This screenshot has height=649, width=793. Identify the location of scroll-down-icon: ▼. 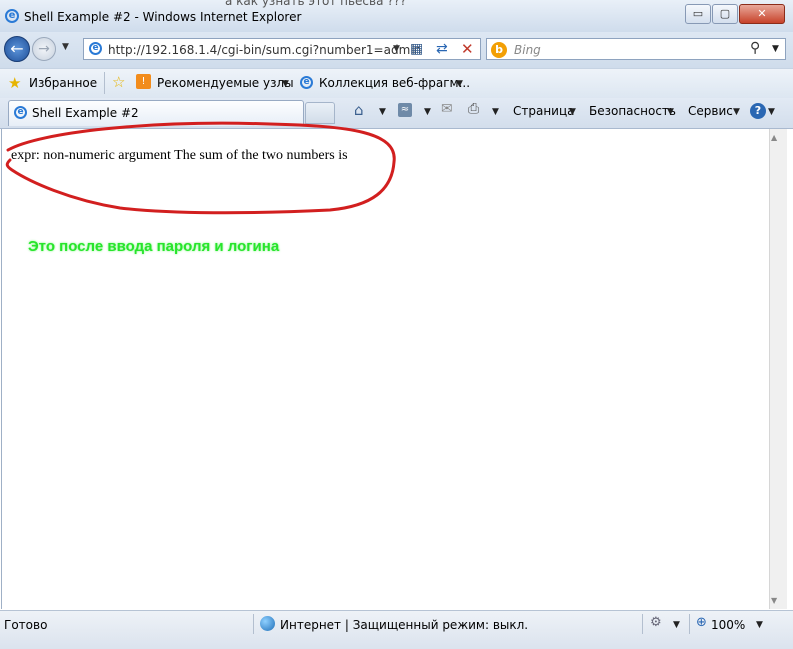
(774, 600).